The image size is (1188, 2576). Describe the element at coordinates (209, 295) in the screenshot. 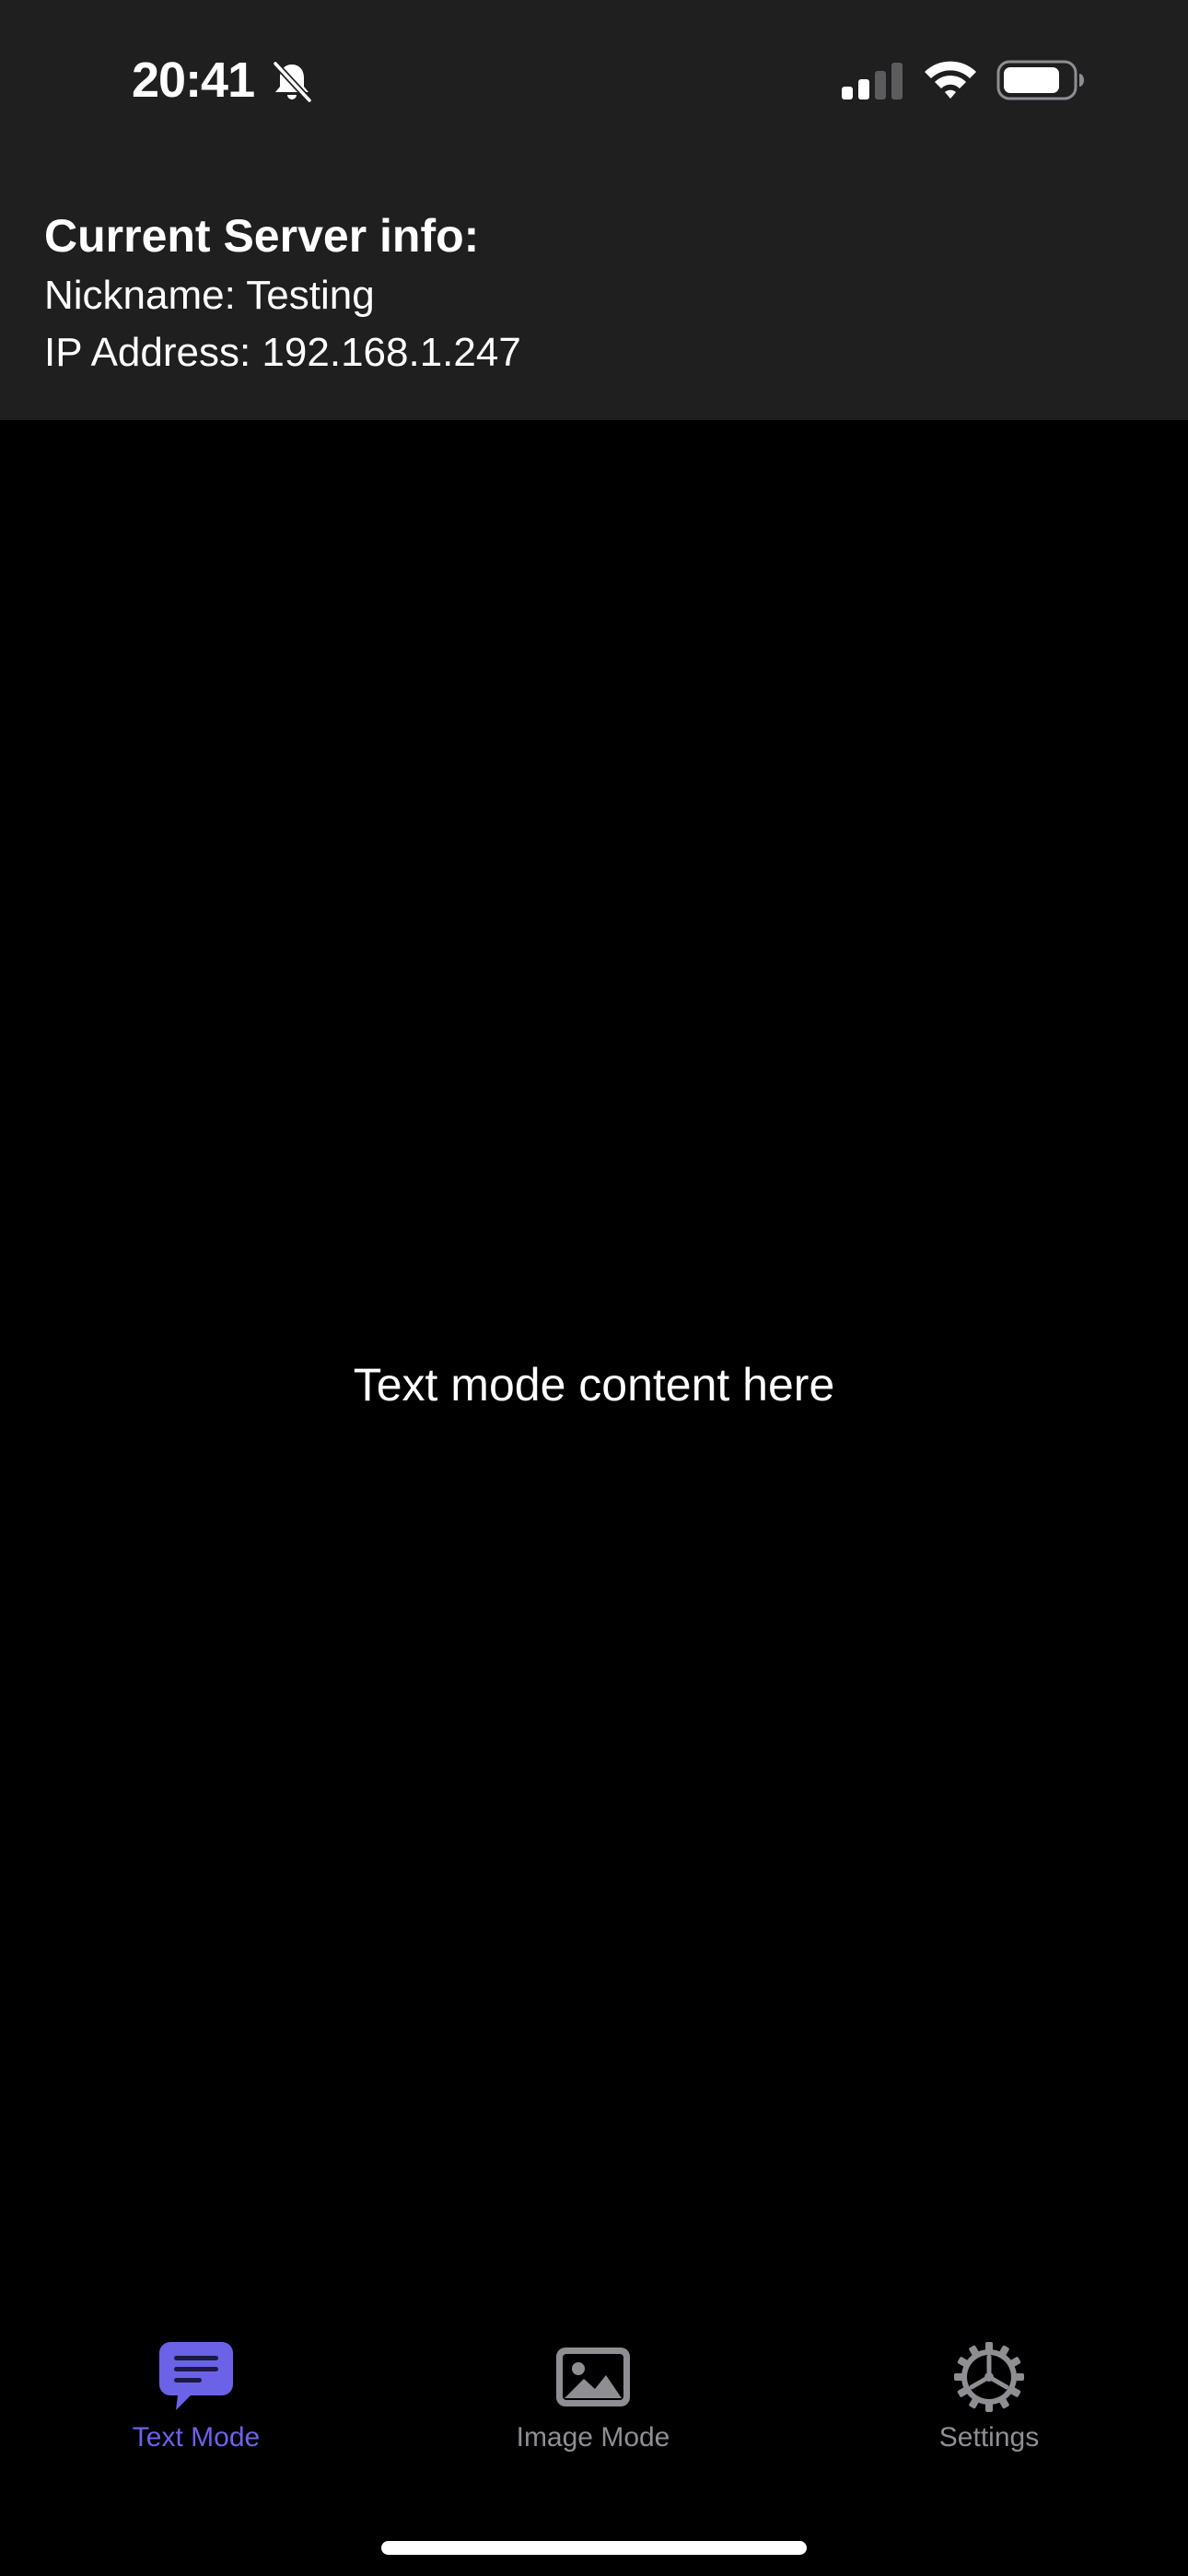

I see `server-nickname: Nickname: Testing` at that location.